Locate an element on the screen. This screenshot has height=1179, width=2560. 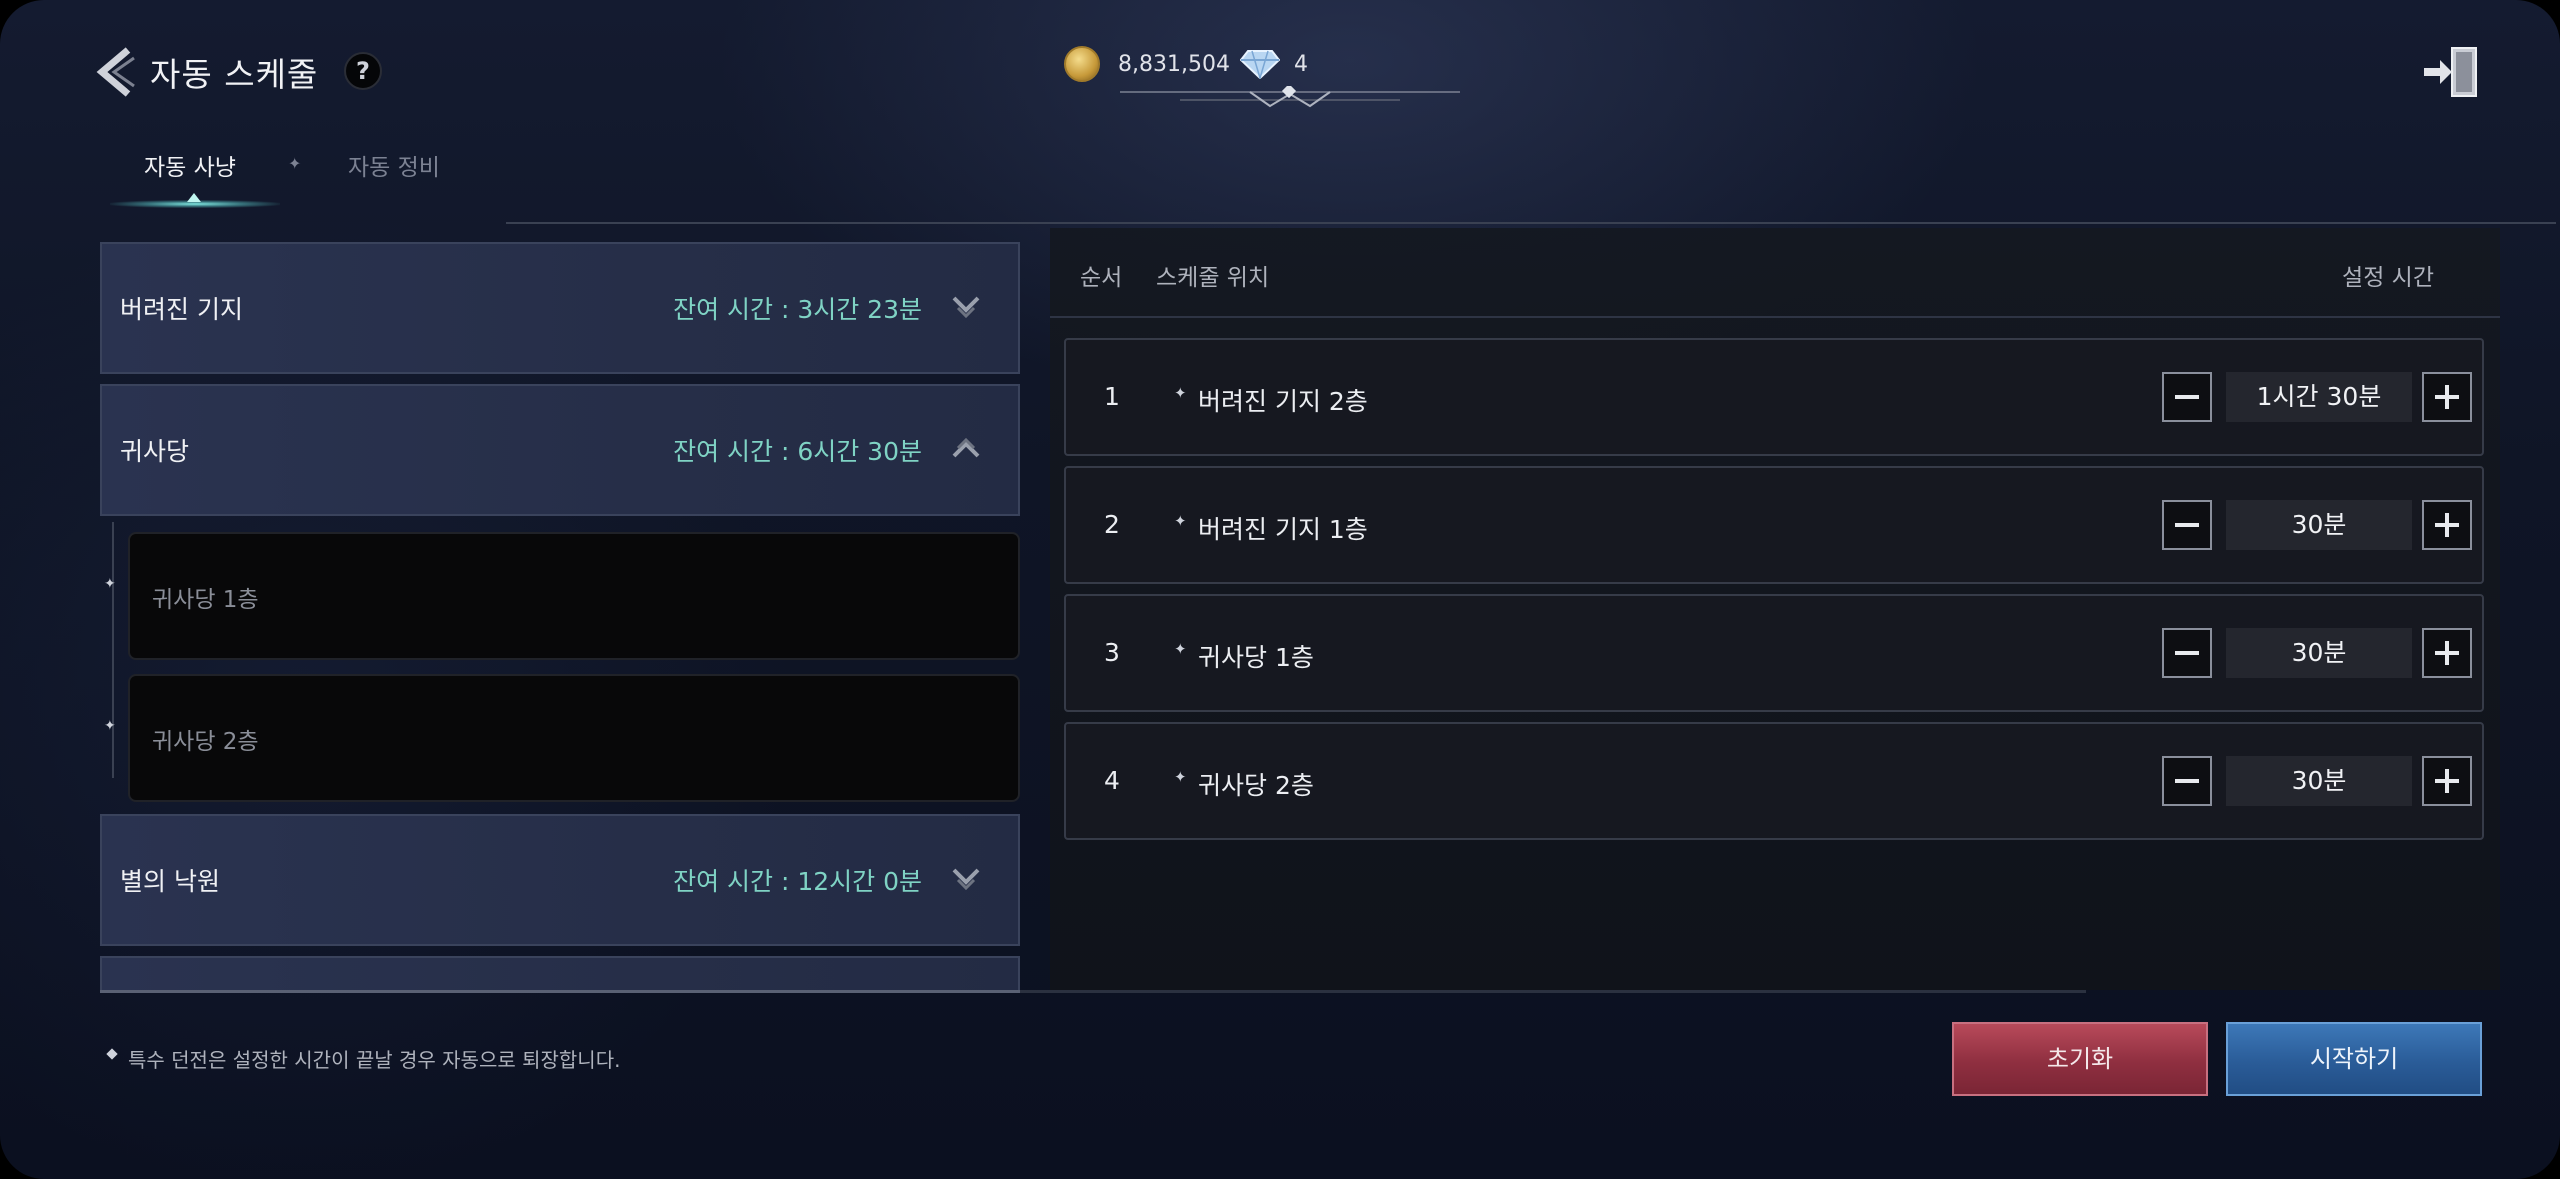
chevron-up-icon is located at coordinates (966, 449).